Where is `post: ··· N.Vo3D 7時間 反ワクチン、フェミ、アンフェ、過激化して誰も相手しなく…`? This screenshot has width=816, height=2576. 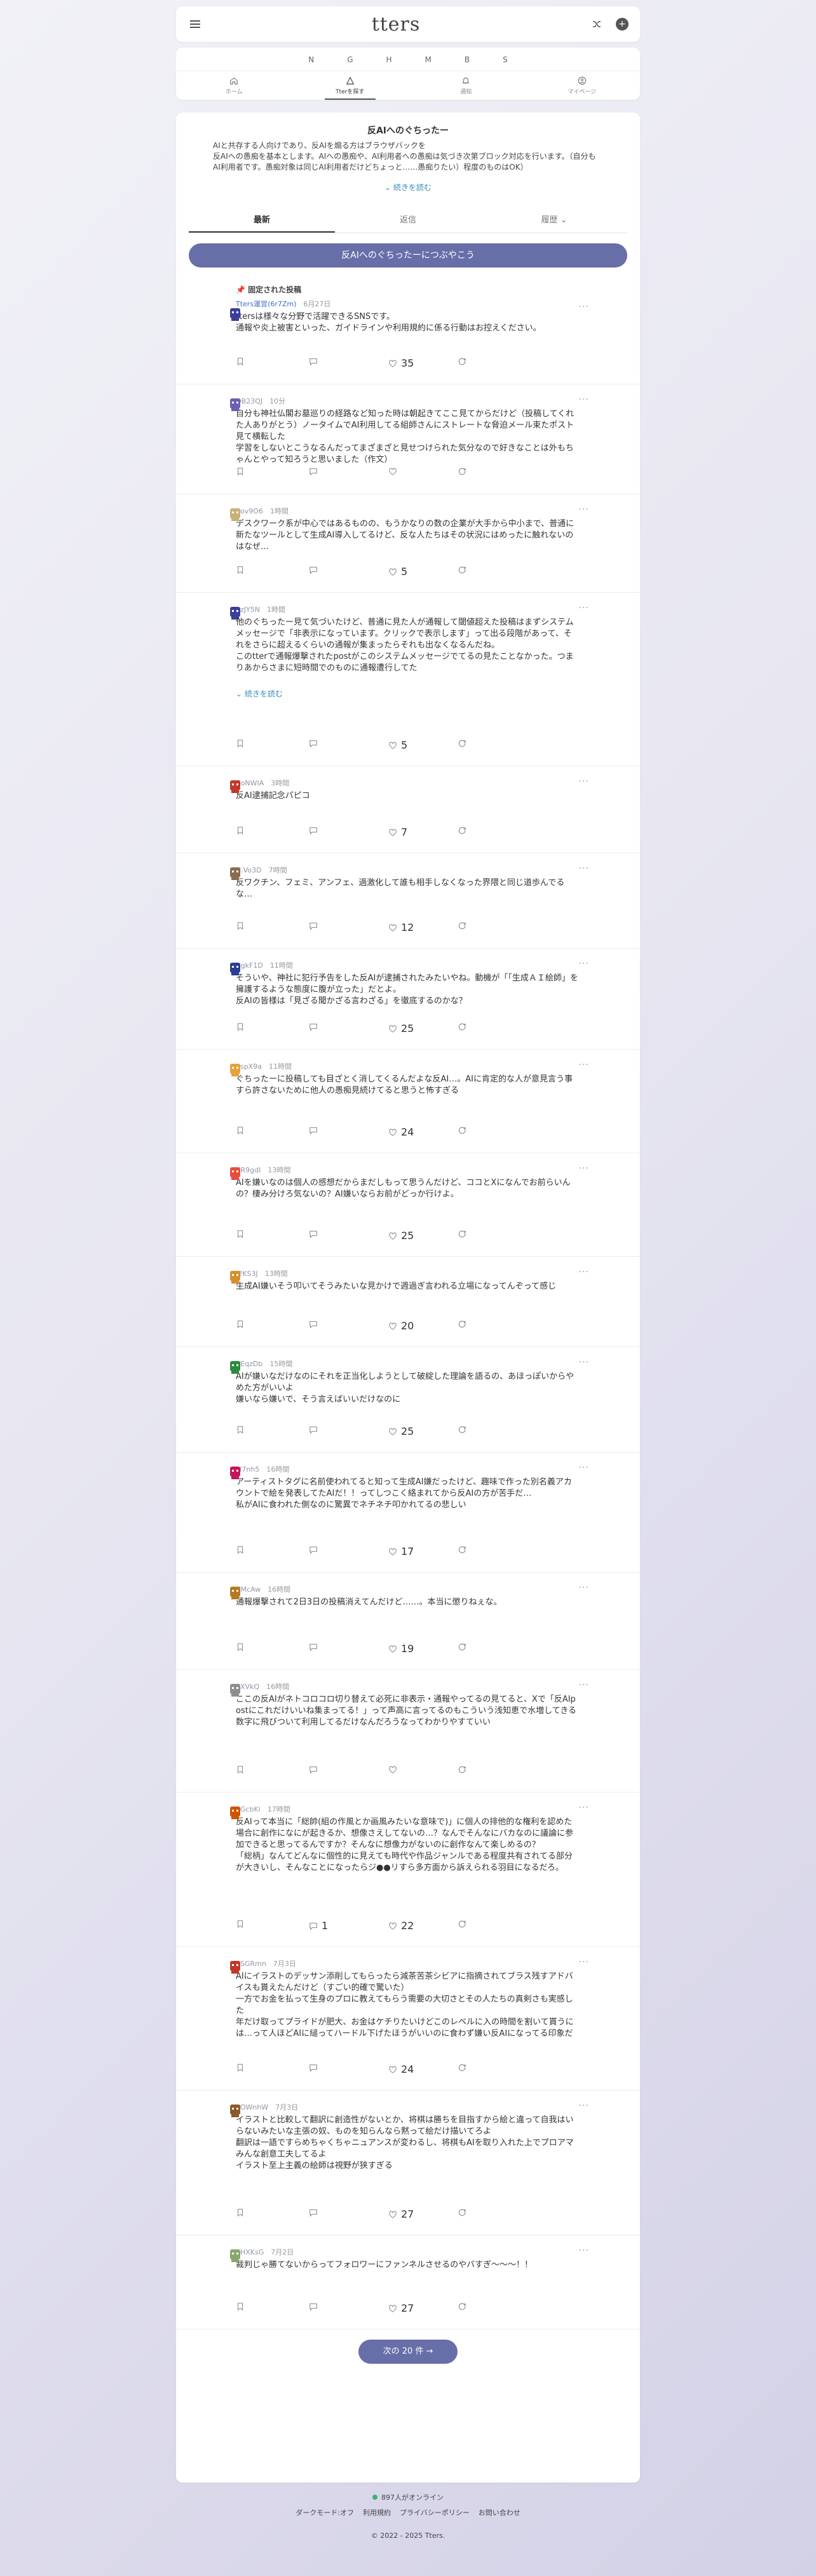
post: ··· N.Vo3D 7時間 反ワクチン、フェミ、アンフェ、過激化して誰も相手しなく… is located at coordinates (408, 901).